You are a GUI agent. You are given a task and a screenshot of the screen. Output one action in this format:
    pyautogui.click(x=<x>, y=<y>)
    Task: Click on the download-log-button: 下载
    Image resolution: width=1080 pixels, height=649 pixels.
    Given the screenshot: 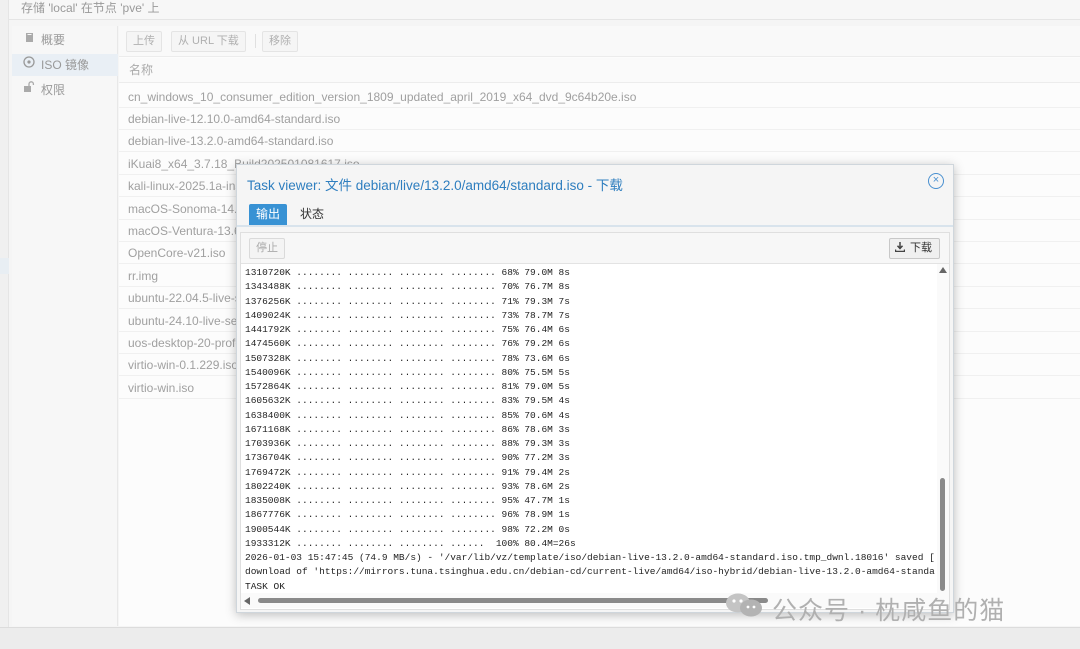 What is the action you would take?
    pyautogui.click(x=914, y=248)
    